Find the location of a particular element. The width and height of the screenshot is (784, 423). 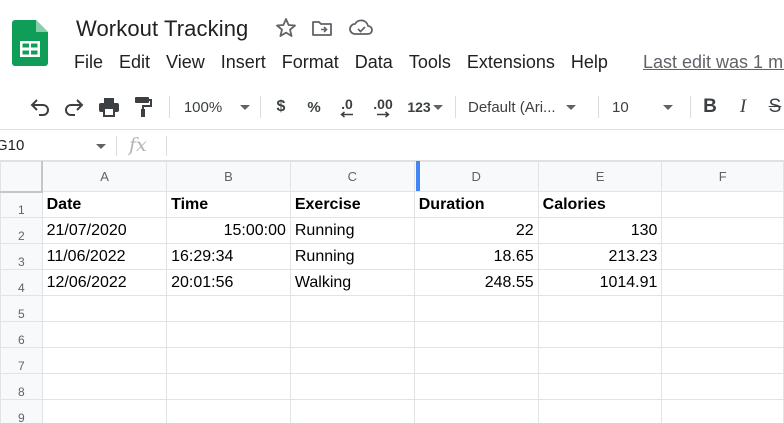

column-header-f: F is located at coordinates (722, 176).